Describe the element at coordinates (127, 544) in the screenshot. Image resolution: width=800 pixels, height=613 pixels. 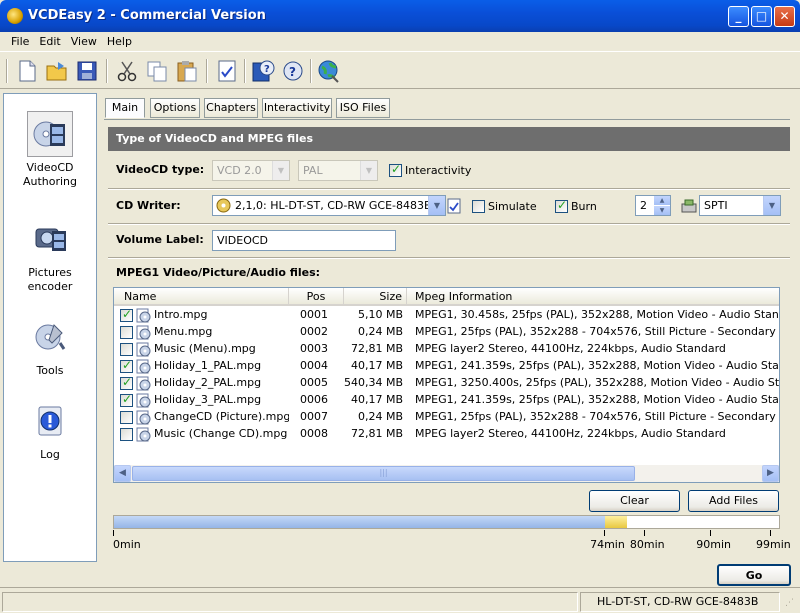
I see `scale-tick-label: 0min` at that location.